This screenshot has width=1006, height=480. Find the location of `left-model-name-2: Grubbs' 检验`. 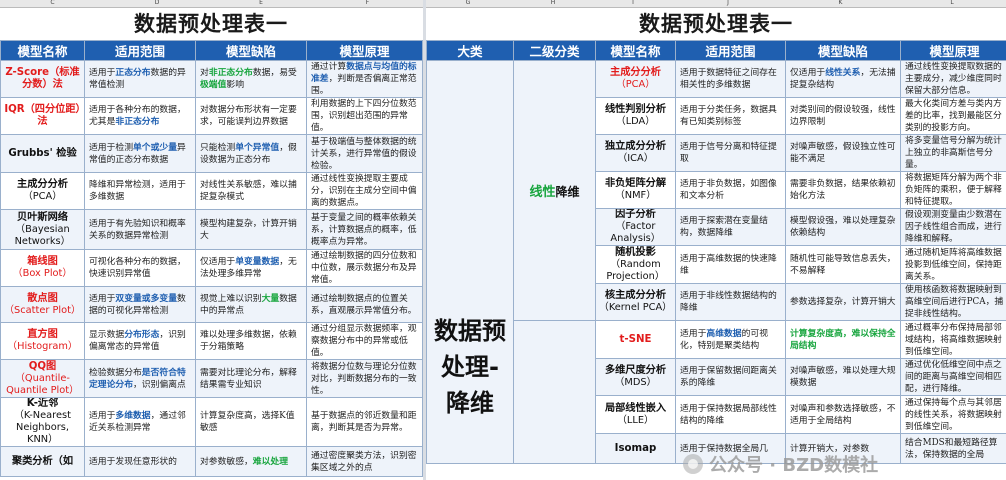

left-model-name-2: Grubbs' 检验 is located at coordinates (42, 153).